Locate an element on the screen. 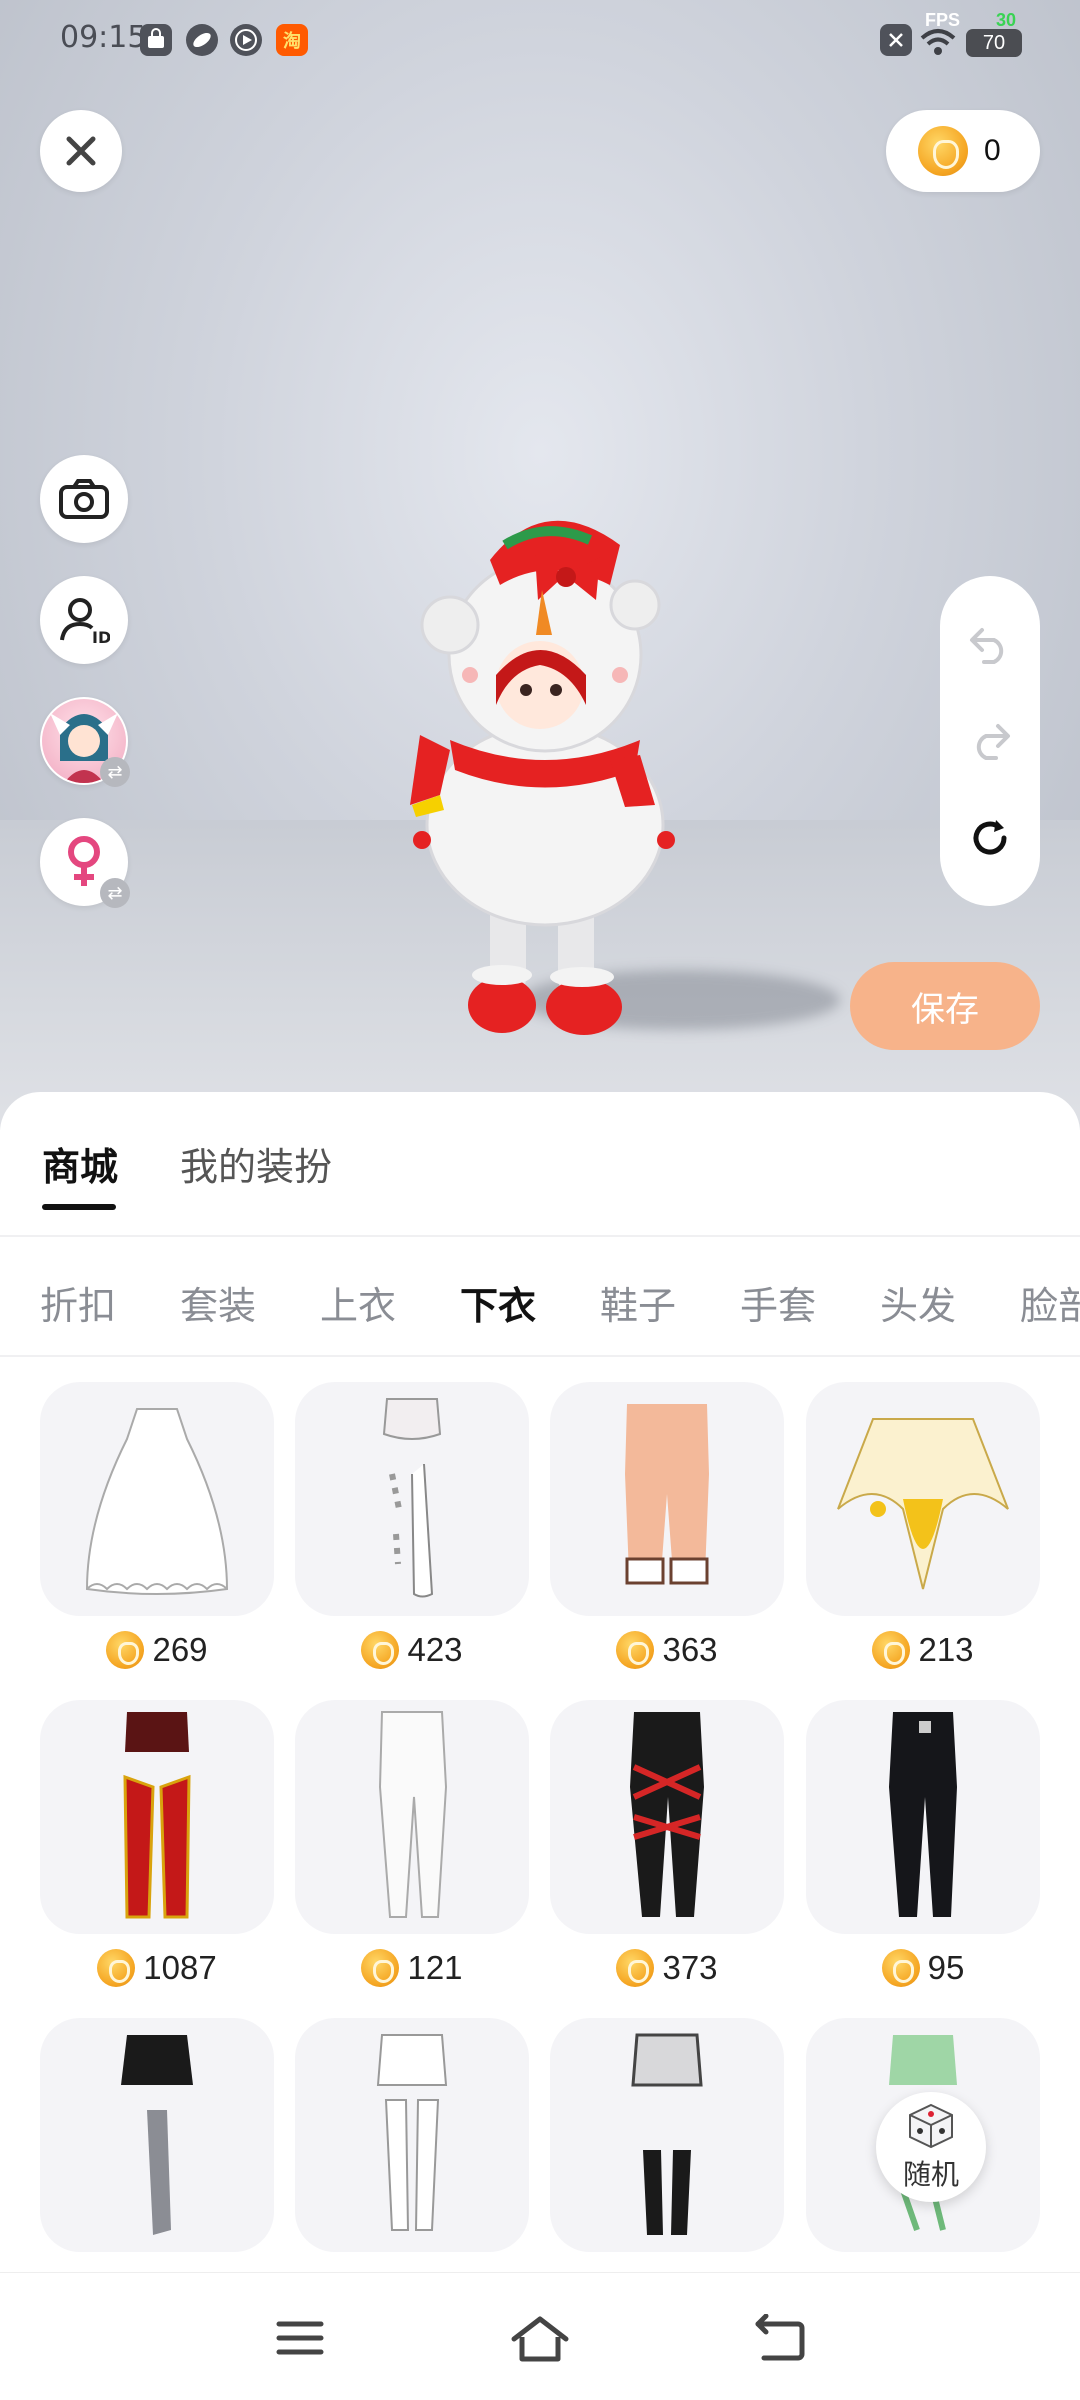  status-bar: 09:15 淘 FPS 30 70 is located at coordinates (540, 40).